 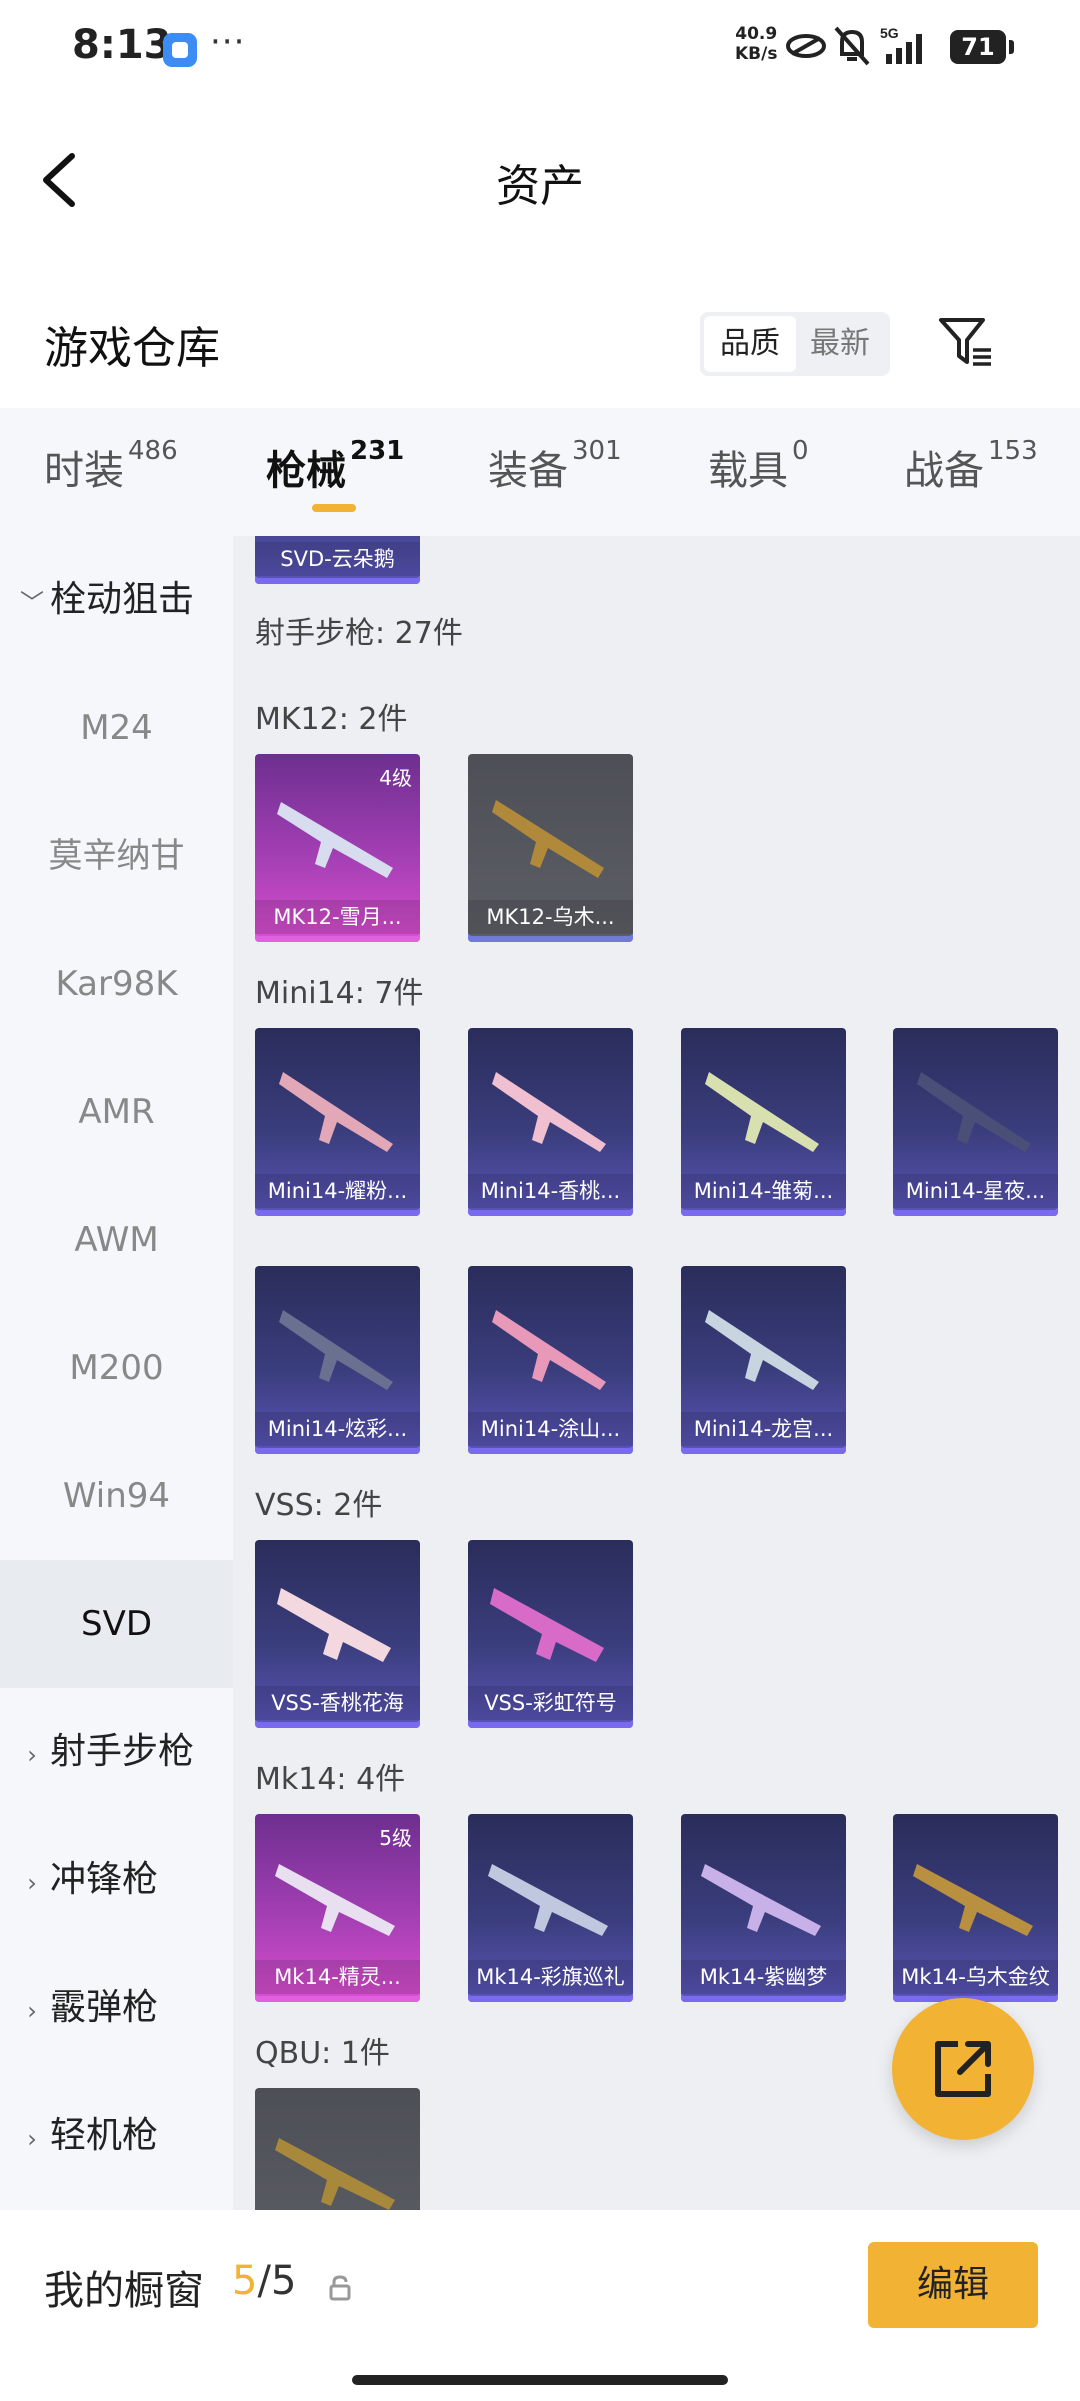 What do you see at coordinates (758, 466) in the screenshot?
I see `tab-vehicles: 载具 0` at bounding box center [758, 466].